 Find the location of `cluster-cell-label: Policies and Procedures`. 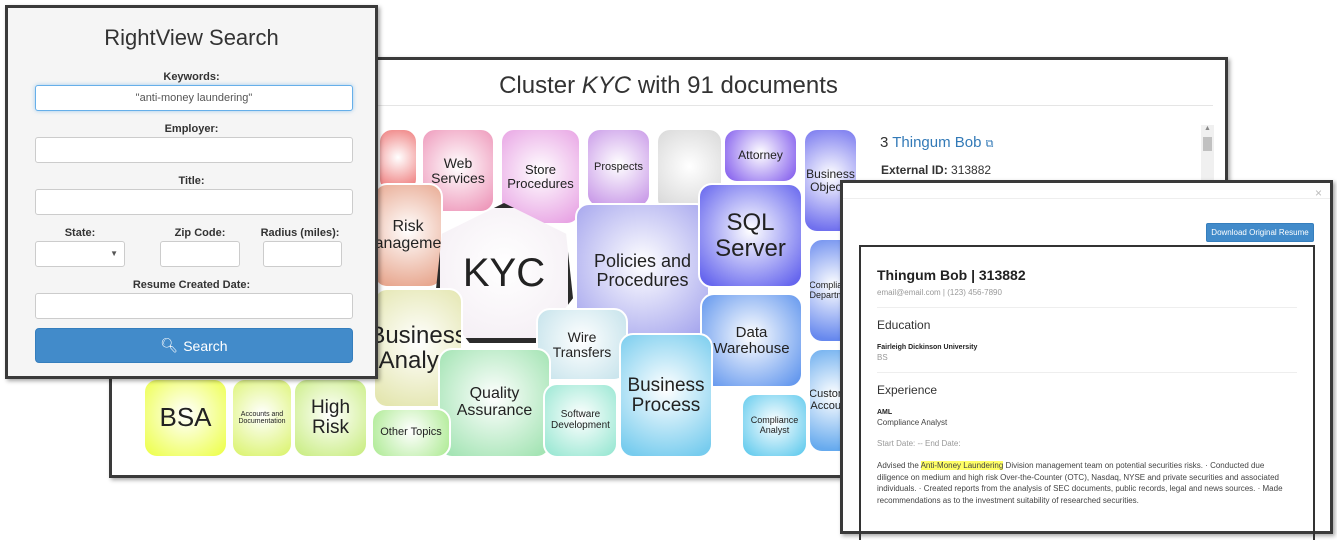

cluster-cell-label: Policies and Procedures is located at coordinates (642, 270).